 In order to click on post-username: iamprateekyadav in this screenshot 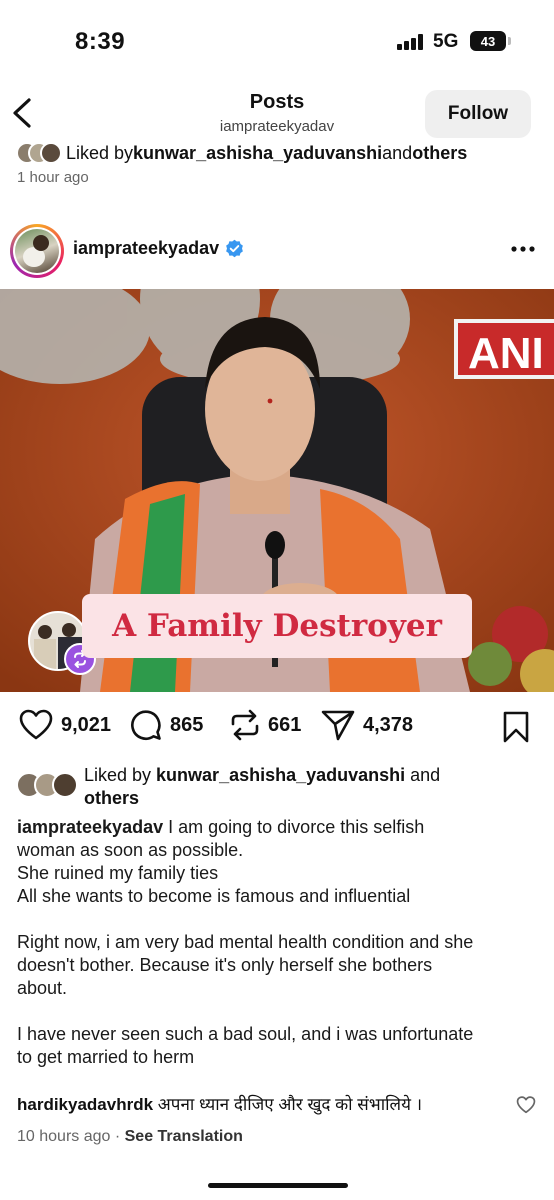, I will do `click(158, 248)`.